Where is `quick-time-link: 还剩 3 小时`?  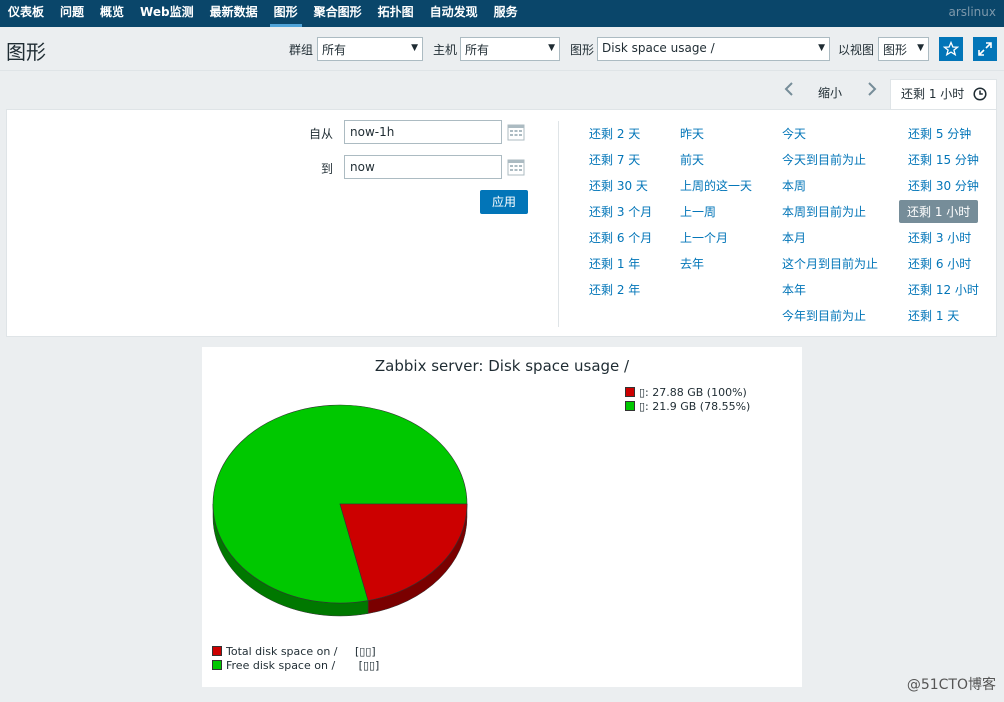
quick-time-link: 还剩 3 小时 is located at coordinates (939, 237).